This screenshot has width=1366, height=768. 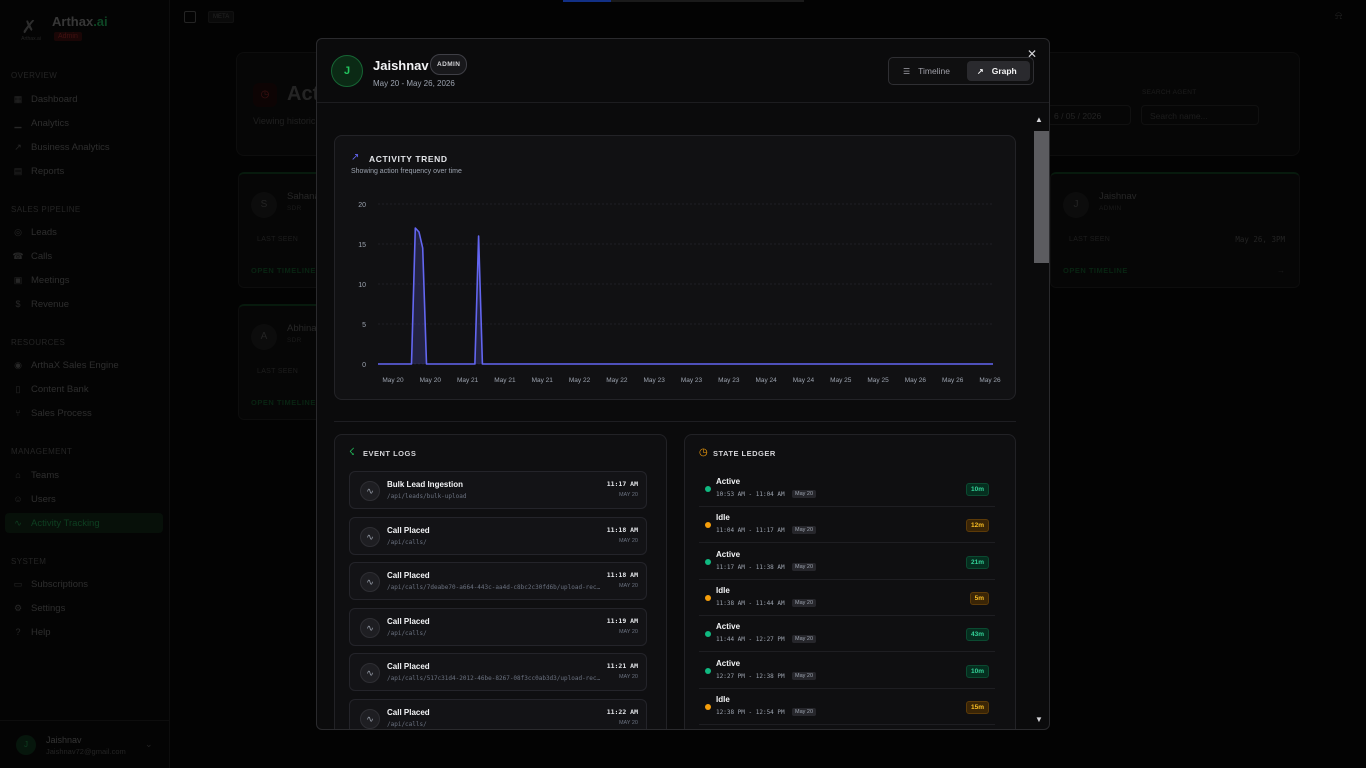 What do you see at coordinates (980, 71) in the screenshot?
I see `chart-icon: ↗` at bounding box center [980, 71].